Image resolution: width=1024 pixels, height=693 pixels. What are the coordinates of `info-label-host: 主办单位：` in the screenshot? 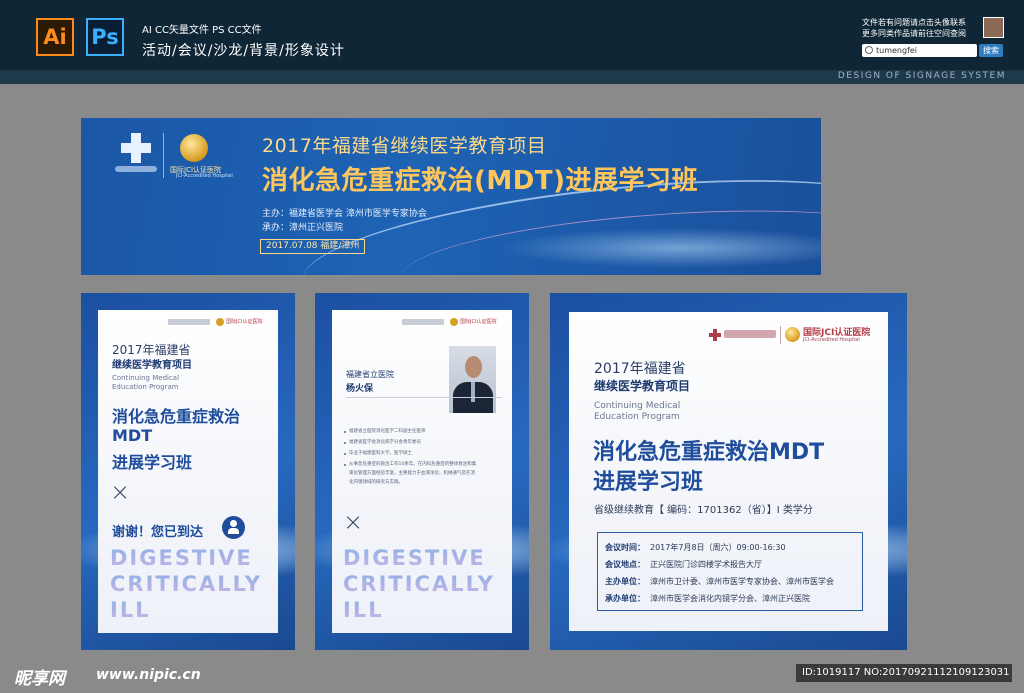 It's located at (625, 581).